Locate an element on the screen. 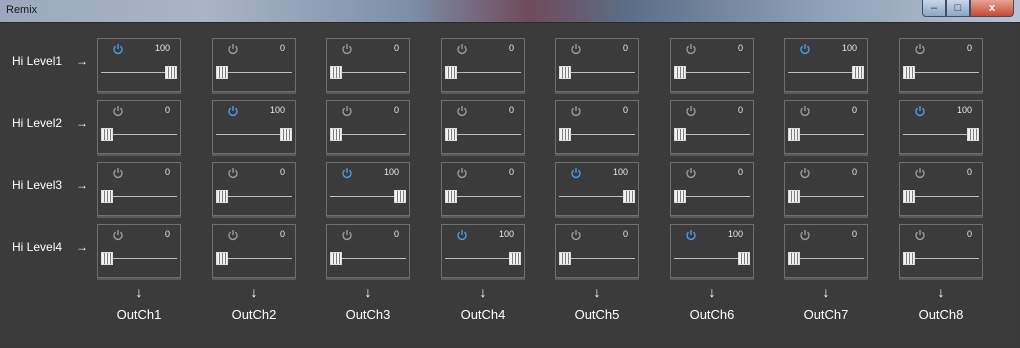 The width and height of the screenshot is (1020, 348). output-label: OutCh1 is located at coordinates (139, 314).